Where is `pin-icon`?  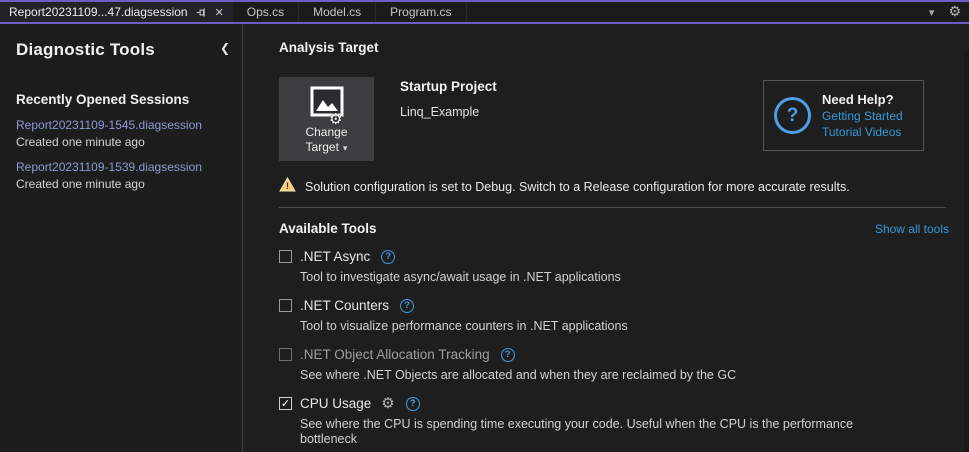 pin-icon is located at coordinates (201, 12).